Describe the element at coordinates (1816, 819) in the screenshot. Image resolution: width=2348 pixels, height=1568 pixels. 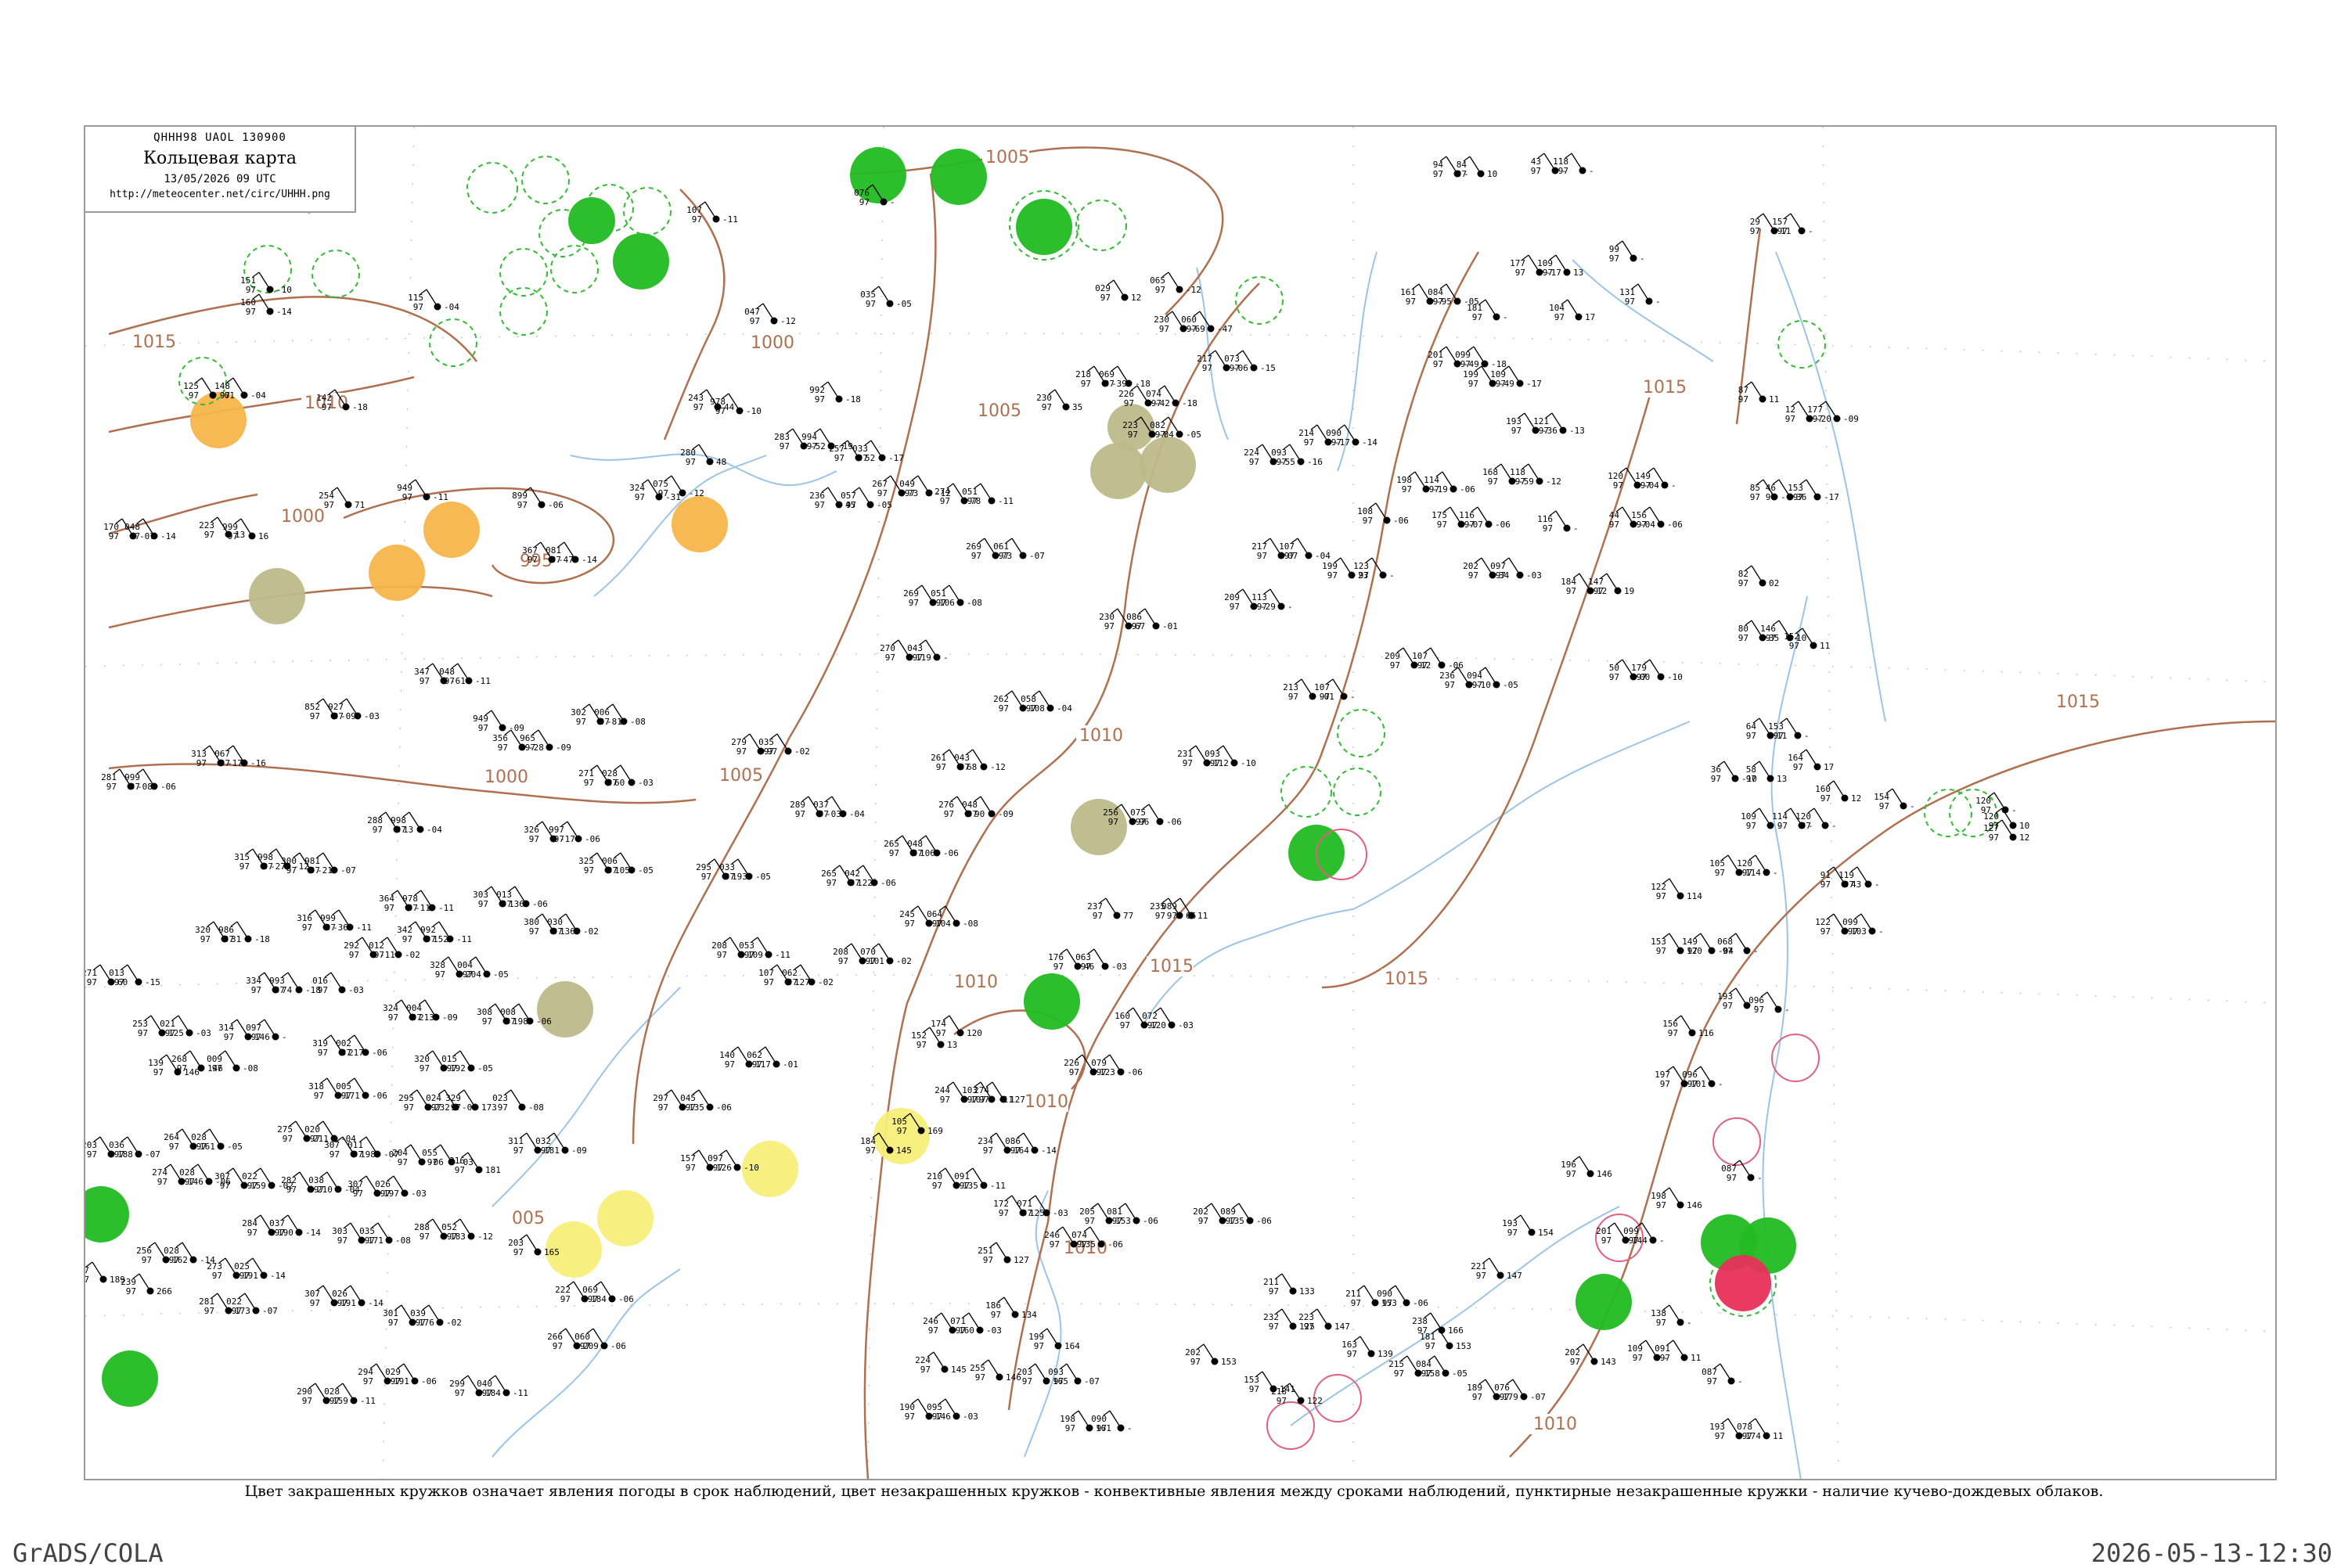
I see `station-plot: 12097-` at that location.